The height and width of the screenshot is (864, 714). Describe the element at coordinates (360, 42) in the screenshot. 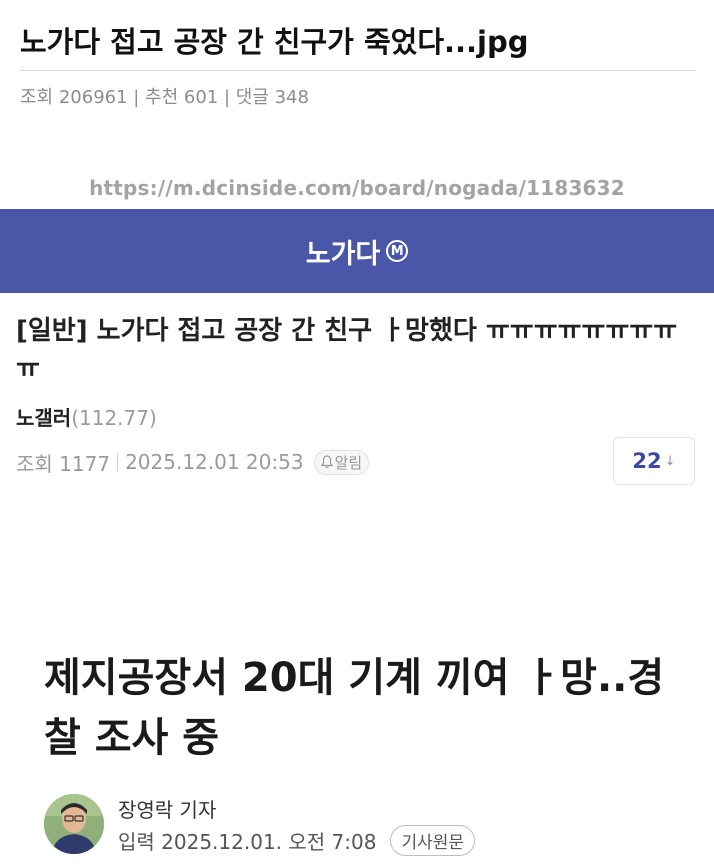

I see `post-title: 노가다 접고 공장 간 친구가 죽었다...jpg` at that location.